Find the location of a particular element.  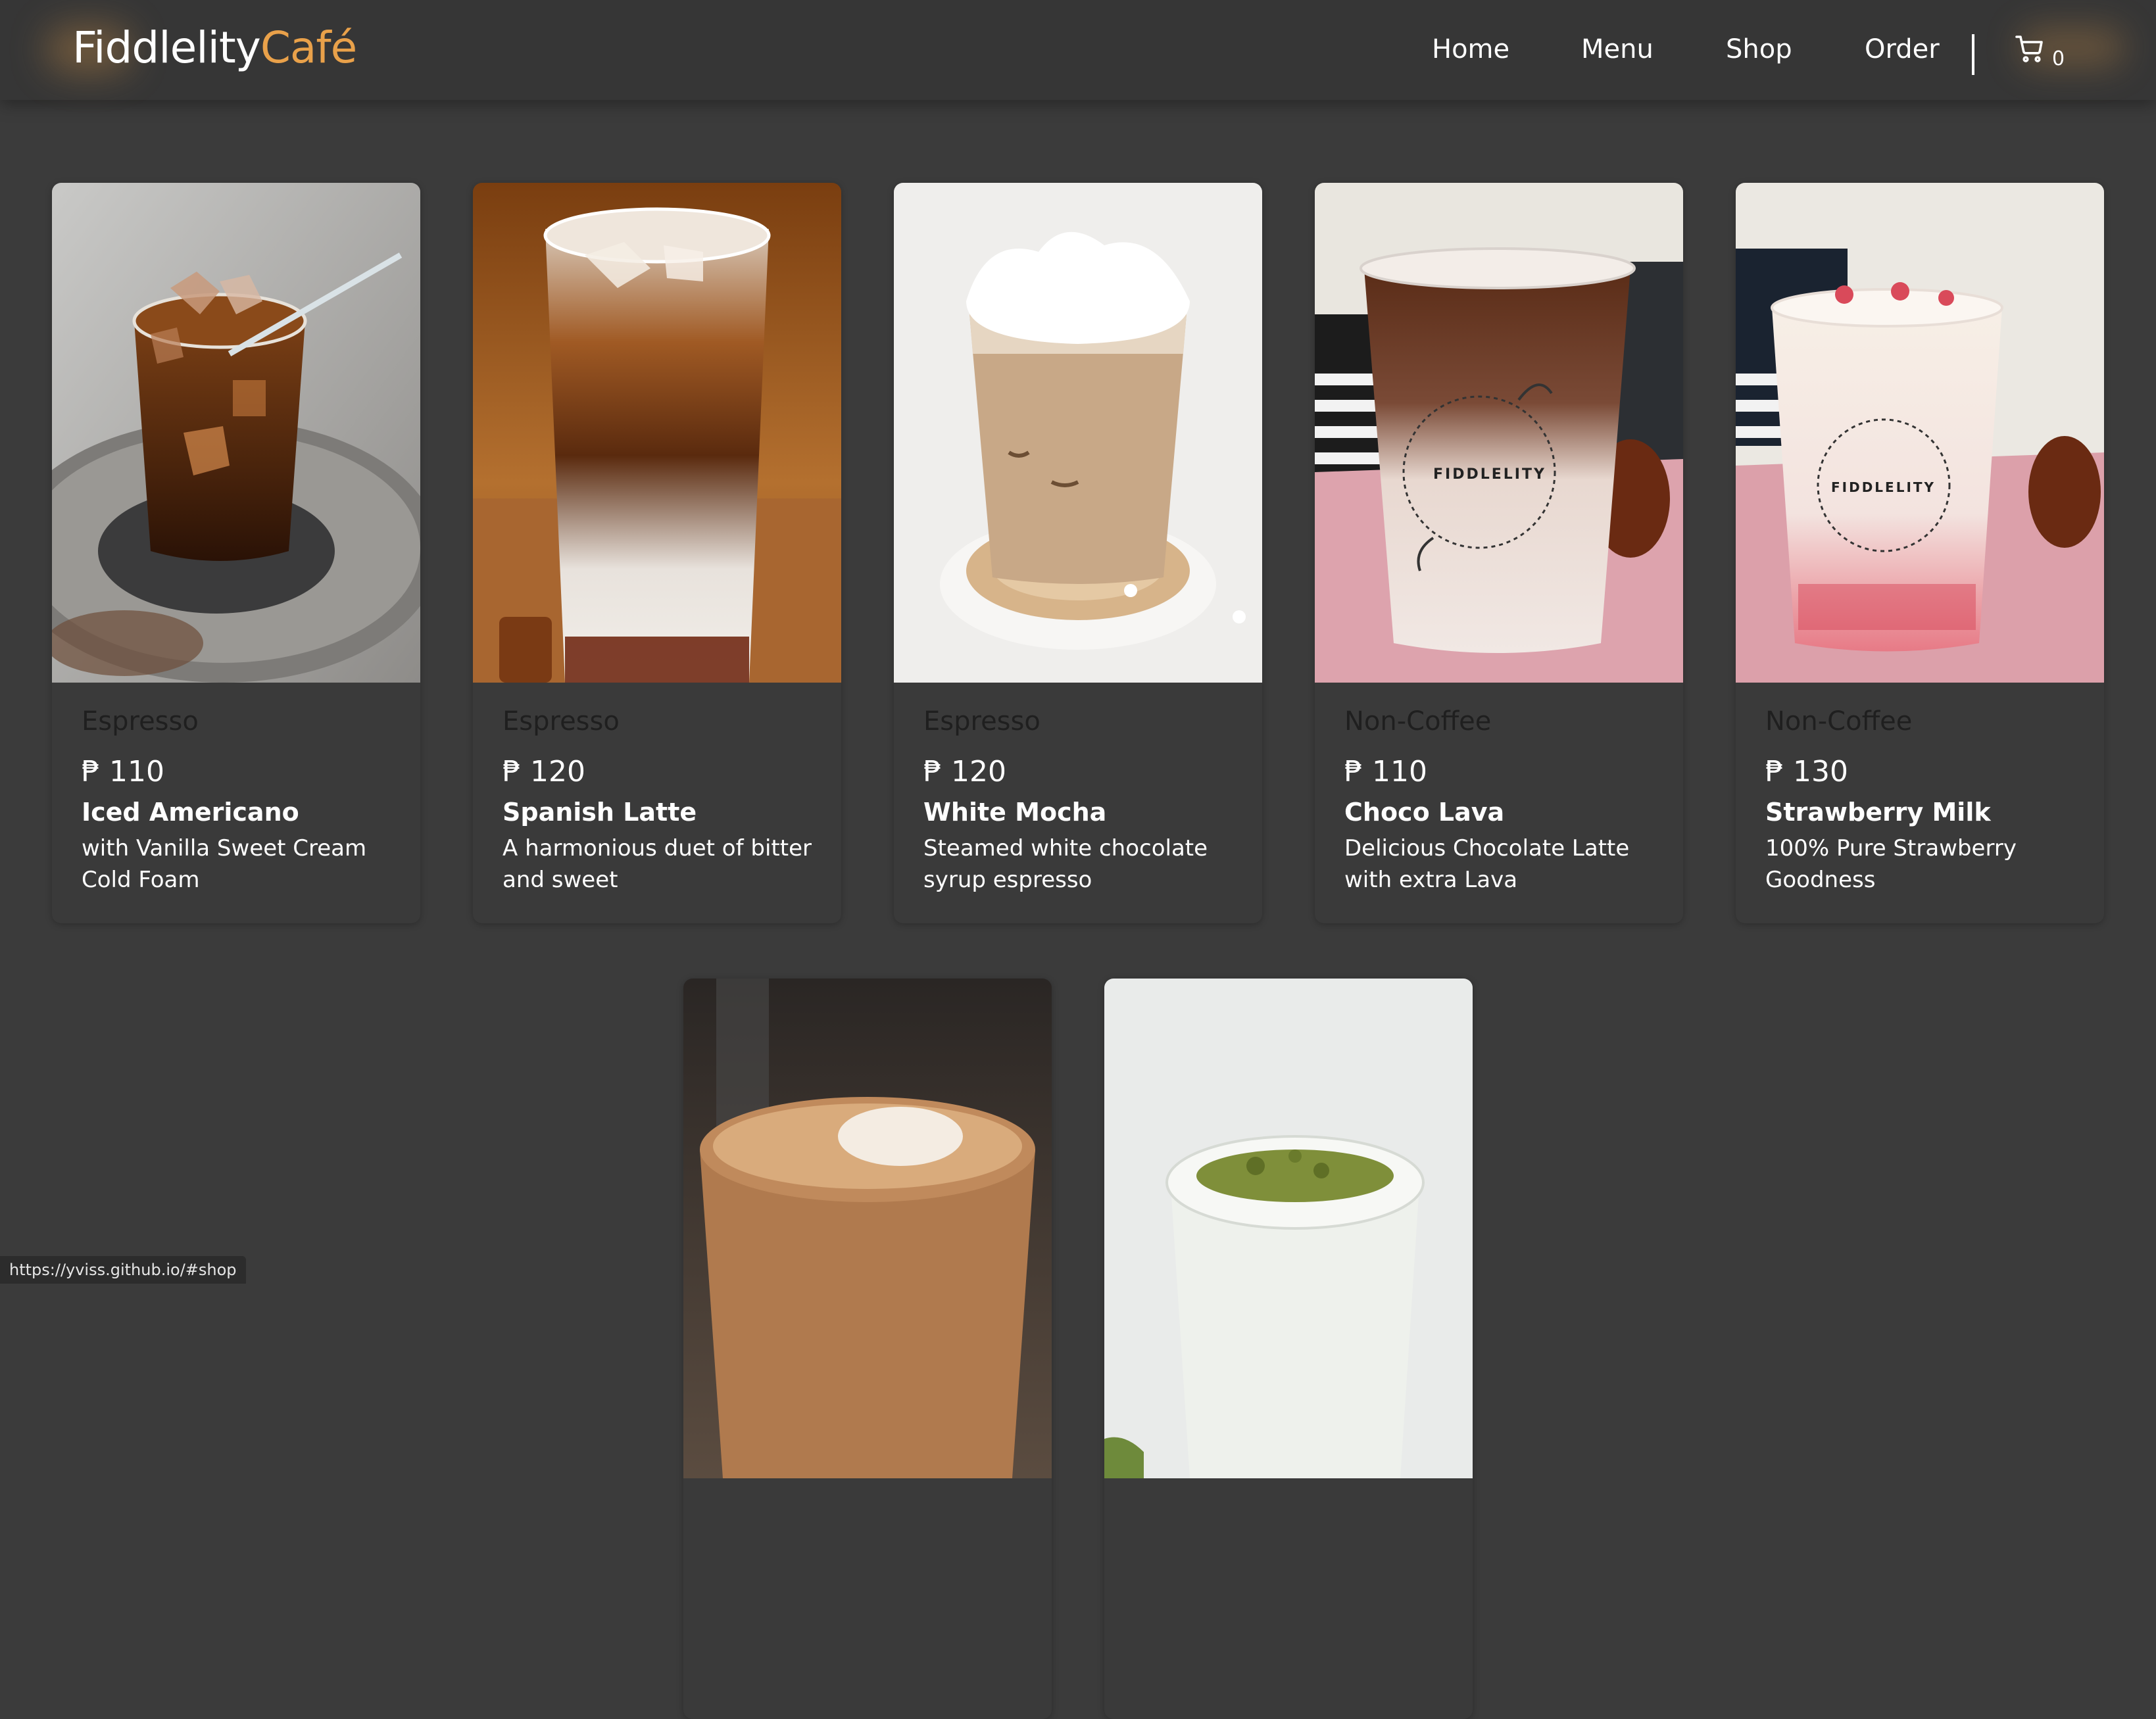

nav-link-order: Order is located at coordinates (1902, 49).